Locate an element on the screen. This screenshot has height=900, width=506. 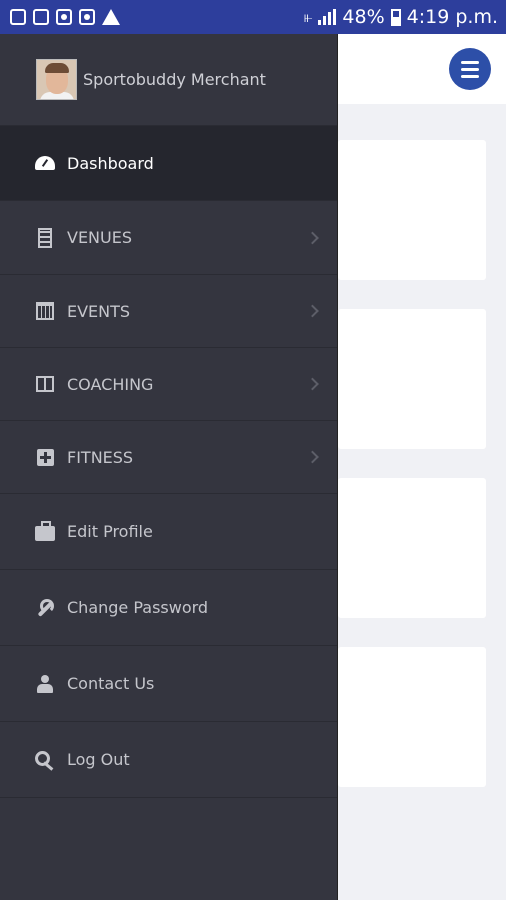
clock: 4:19 p.m. is located at coordinates (452, 17).